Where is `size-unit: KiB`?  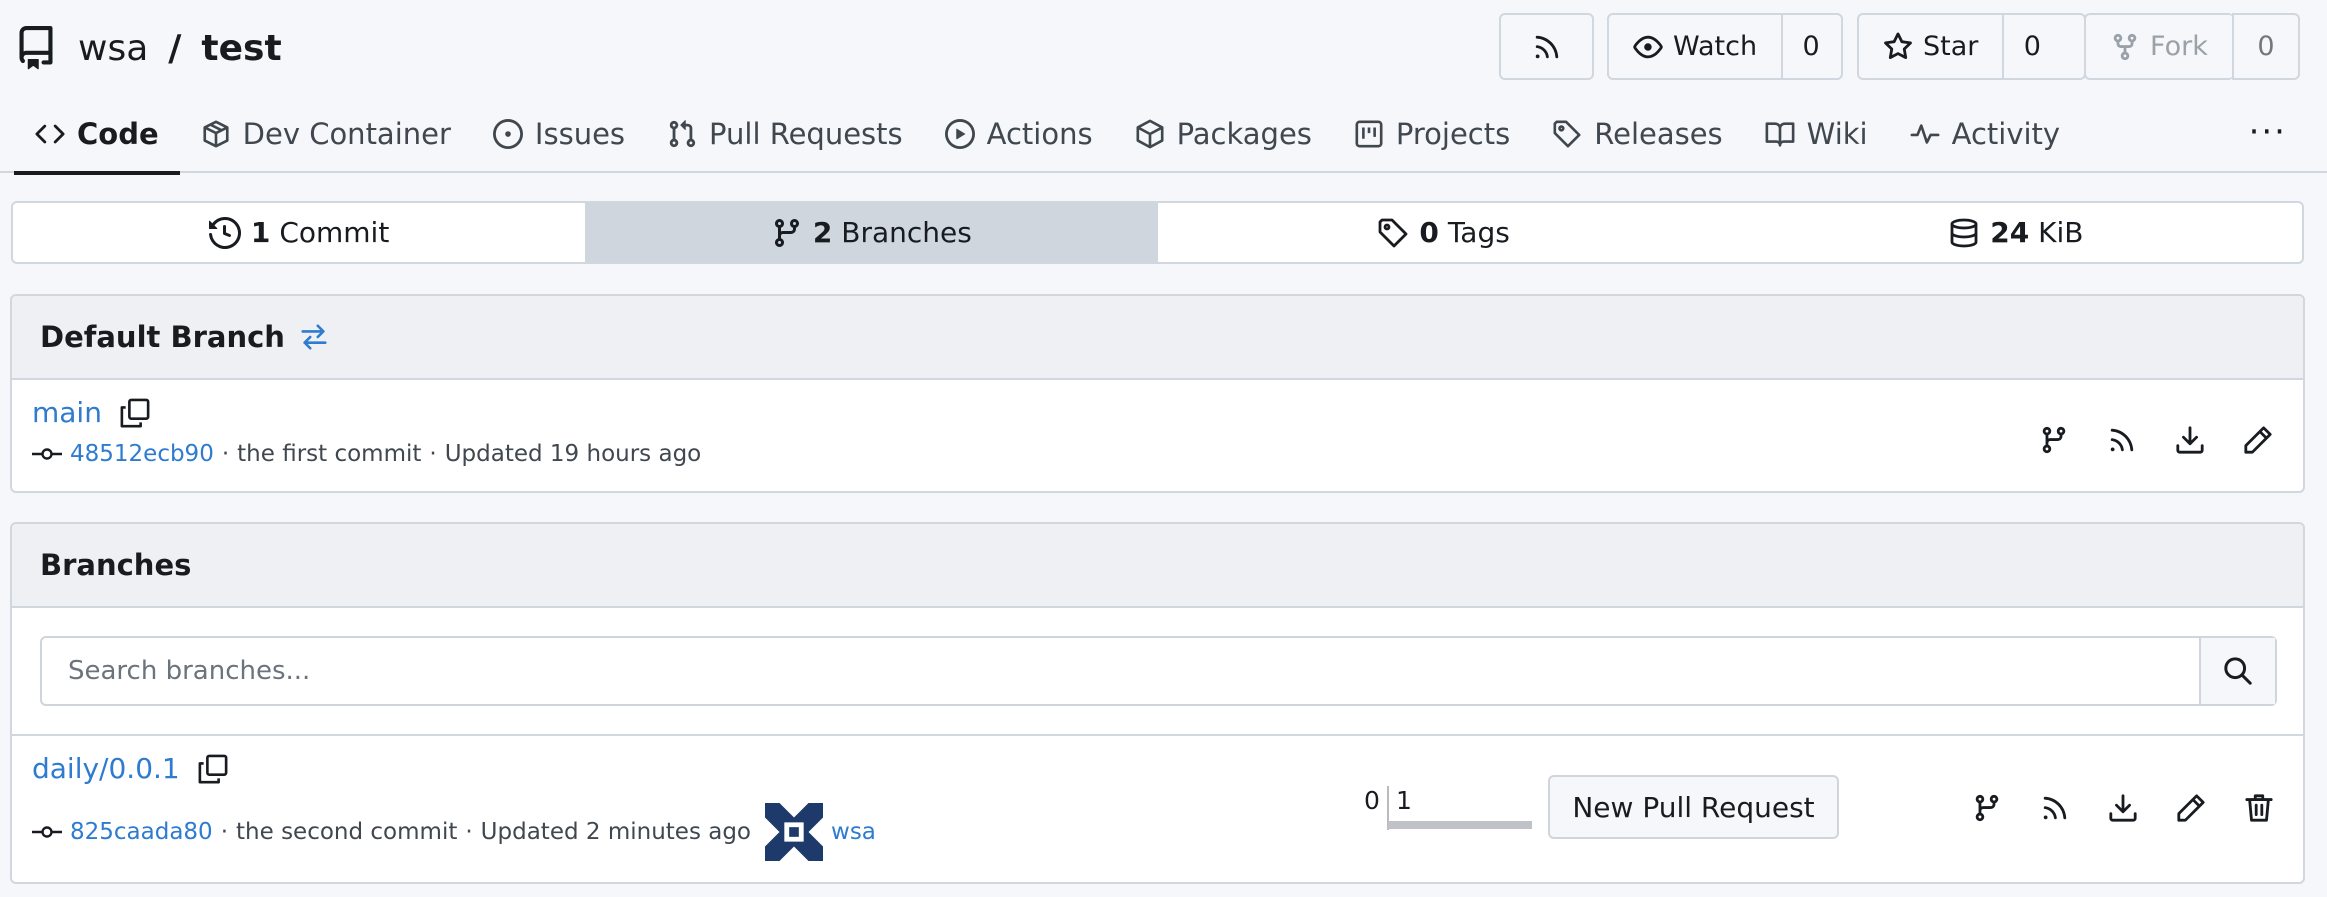
size-unit: KiB is located at coordinates (2061, 232).